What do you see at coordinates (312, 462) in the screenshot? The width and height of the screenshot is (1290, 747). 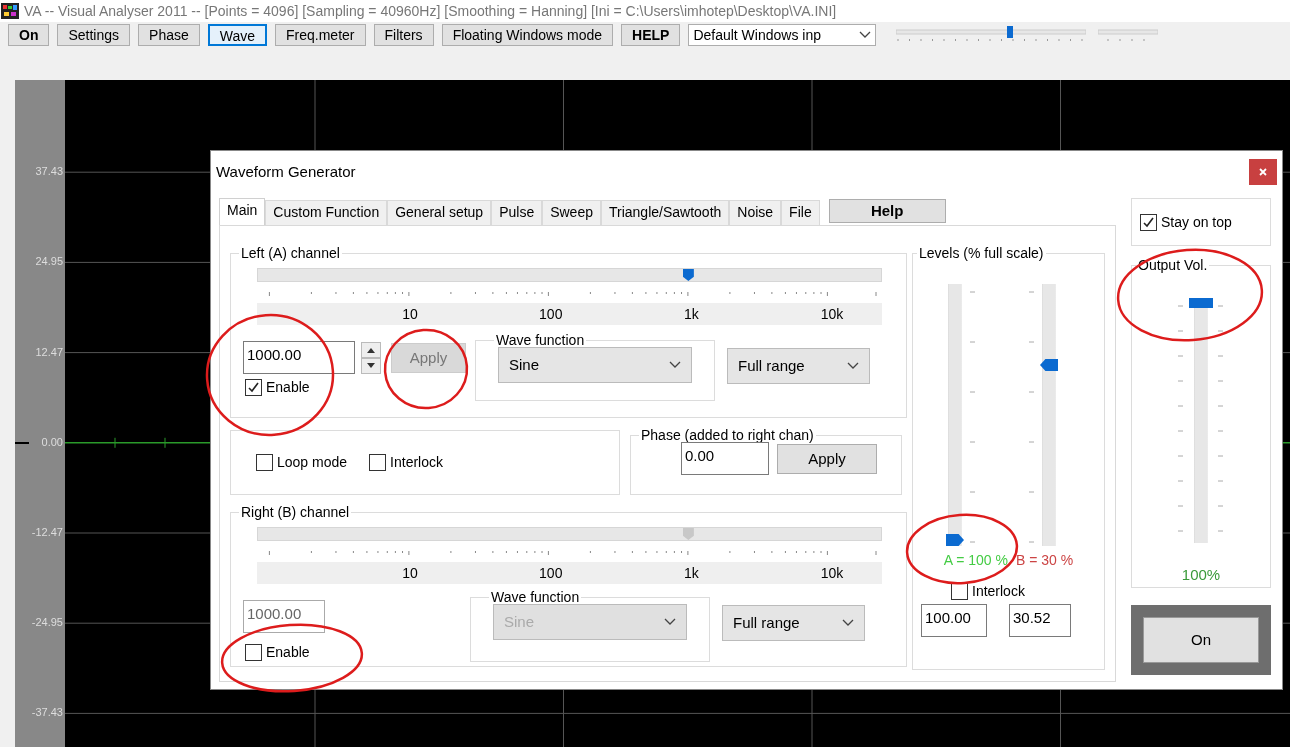 I see `checkbox-label: Loop mode` at bounding box center [312, 462].